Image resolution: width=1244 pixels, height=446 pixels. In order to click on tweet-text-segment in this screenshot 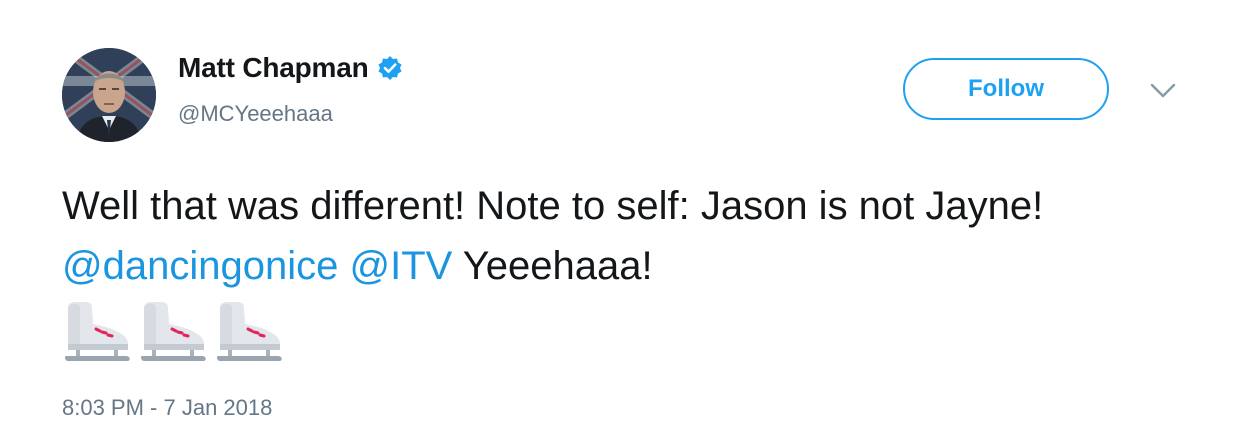, I will do `click(343, 266)`.